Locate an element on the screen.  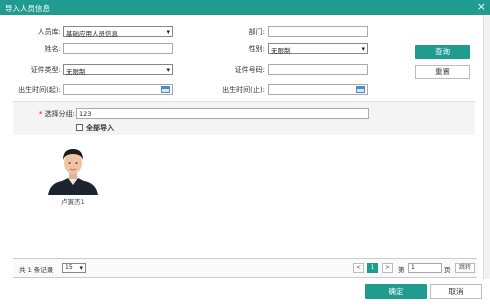
scrollbar is located at coordinates (486, 147).